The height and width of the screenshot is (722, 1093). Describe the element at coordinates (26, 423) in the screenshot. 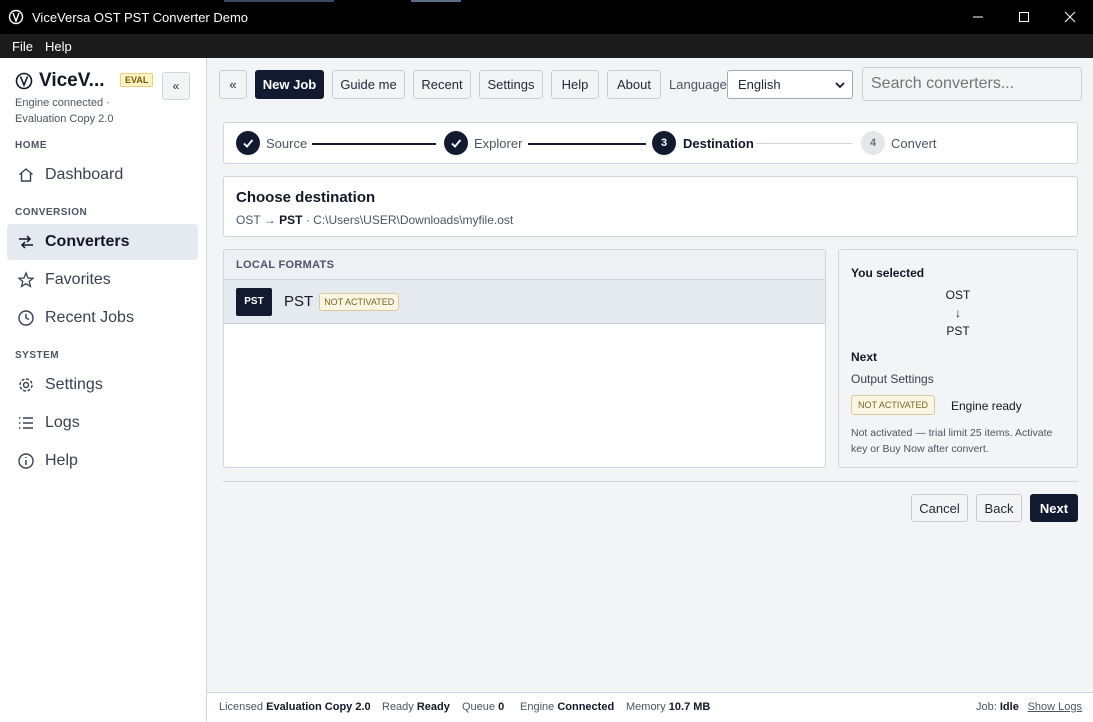

I see `list-icon` at that location.